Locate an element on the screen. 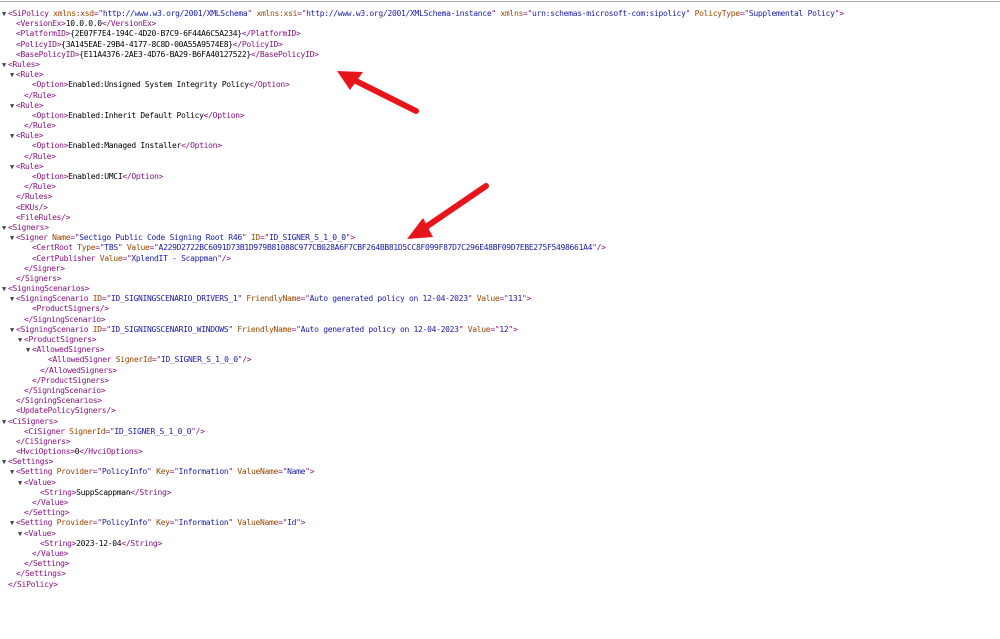  annotation-arrows is located at coordinates (413, 155).